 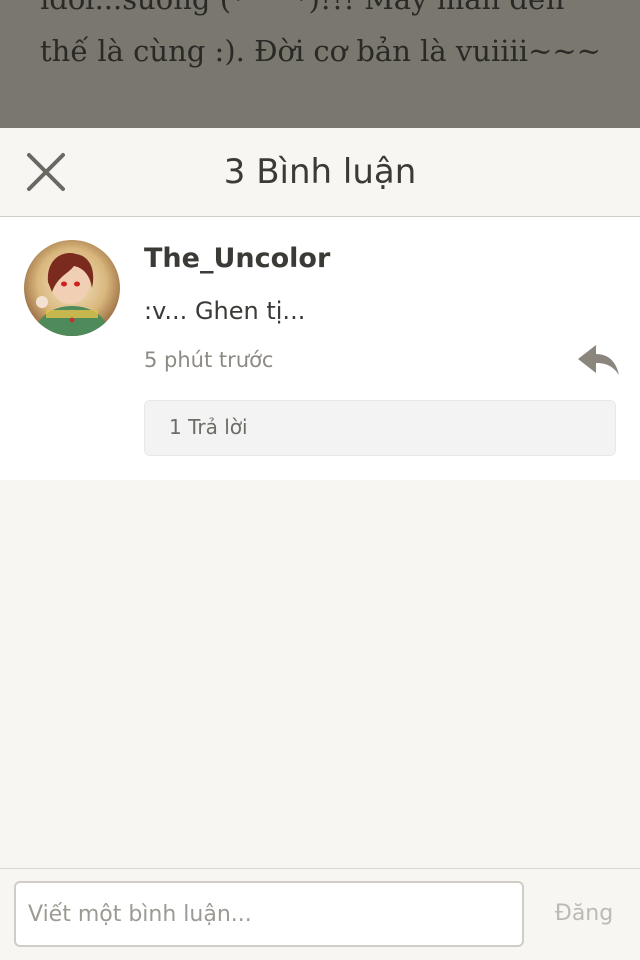 I want to click on reply-button, so click(x=598, y=361).